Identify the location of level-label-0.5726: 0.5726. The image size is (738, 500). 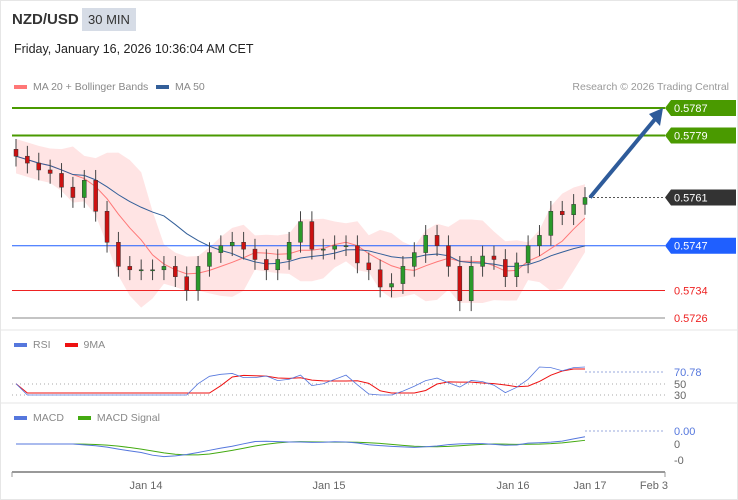
(691, 319).